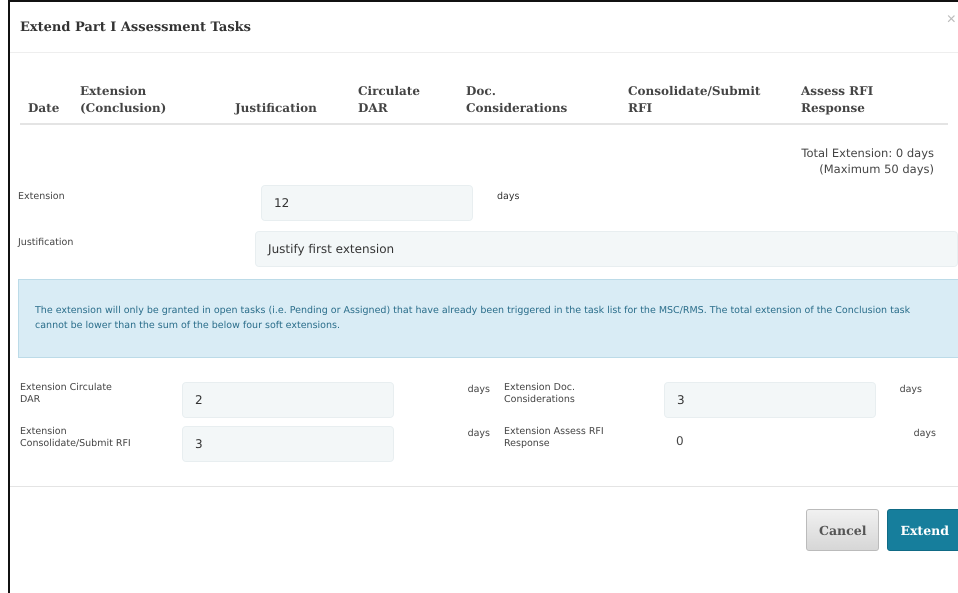 This screenshot has width=958, height=593. What do you see at coordinates (837, 100) in the screenshot?
I see `column-header: Assess RFI Response` at bounding box center [837, 100].